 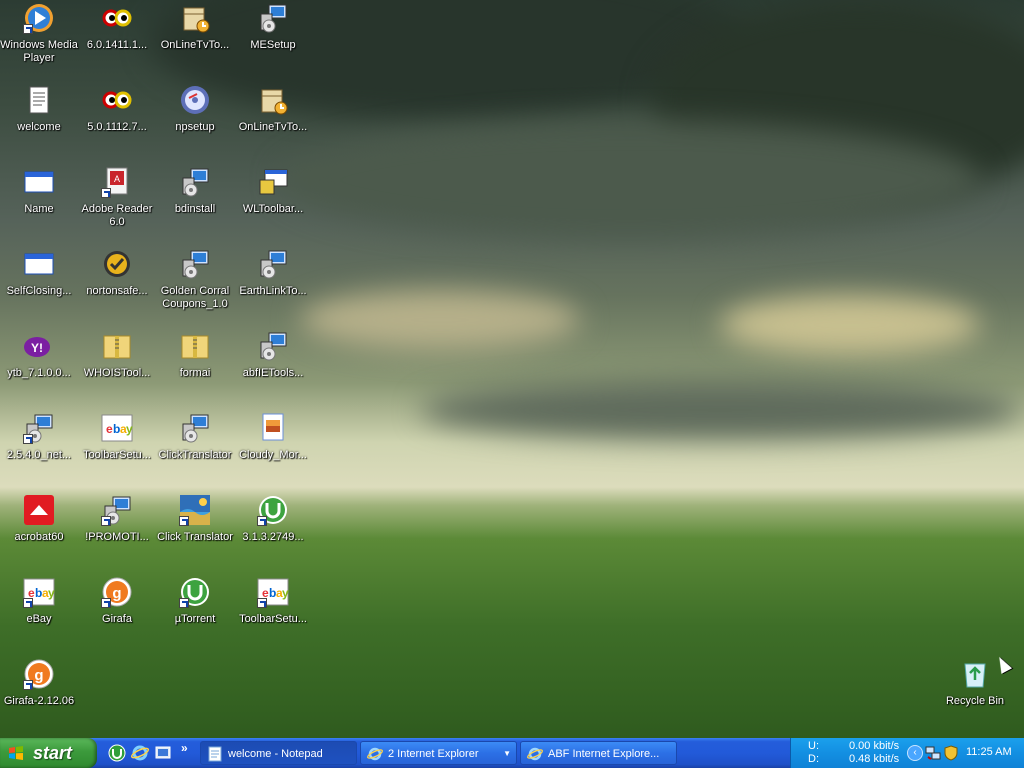 I want to click on start-label: start, so click(x=53, y=753).